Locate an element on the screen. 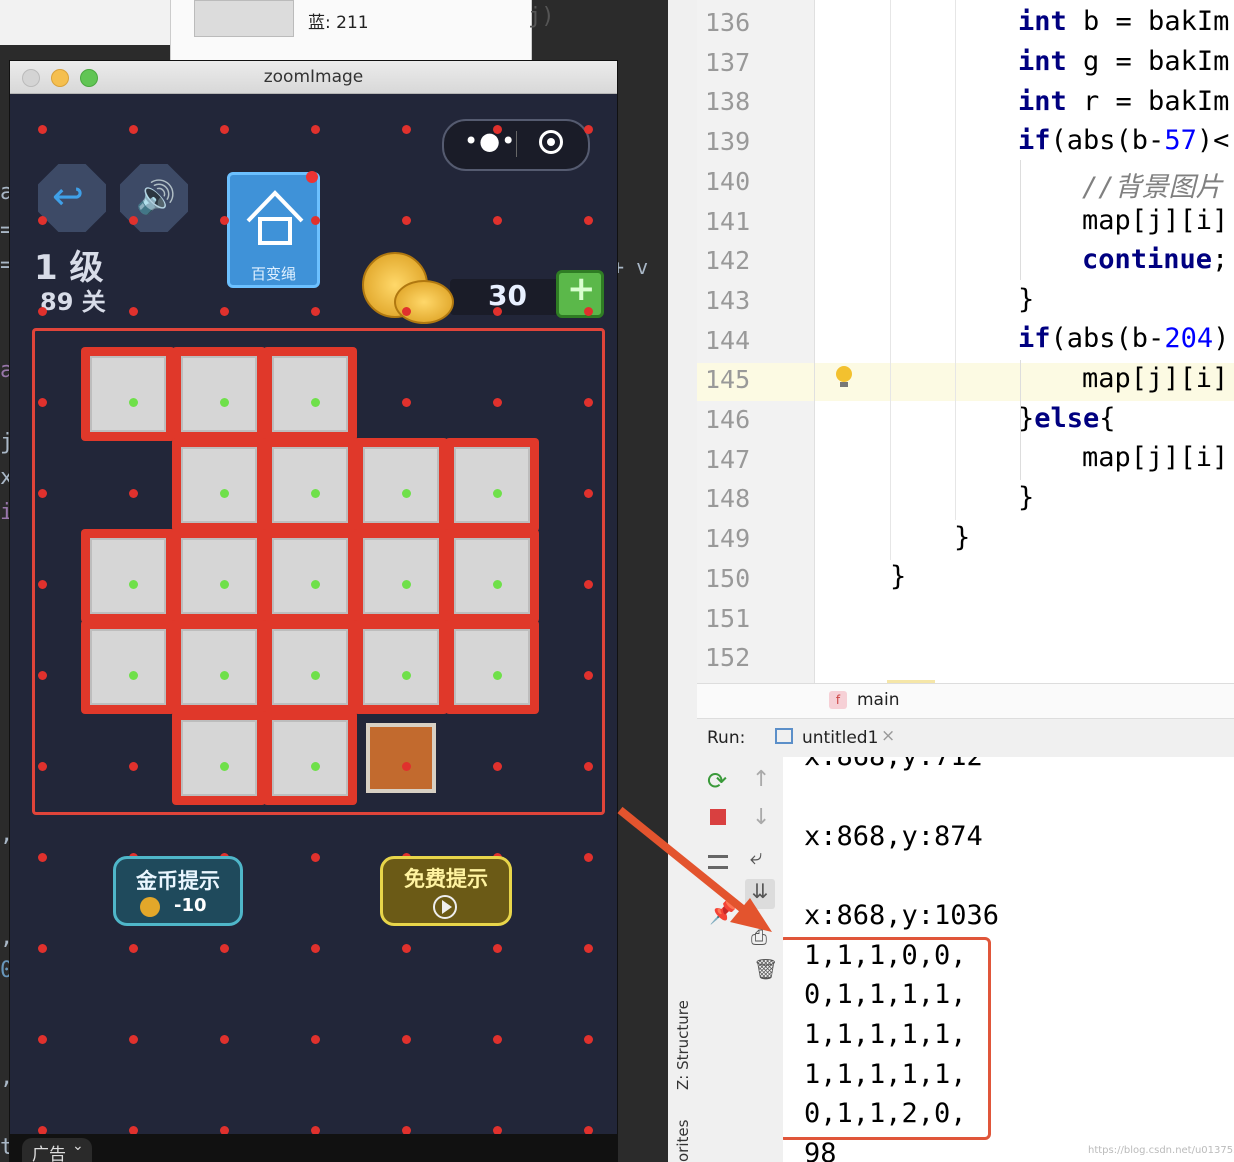 The image size is (1234, 1162). line-number: 137 is located at coordinates (728, 62).